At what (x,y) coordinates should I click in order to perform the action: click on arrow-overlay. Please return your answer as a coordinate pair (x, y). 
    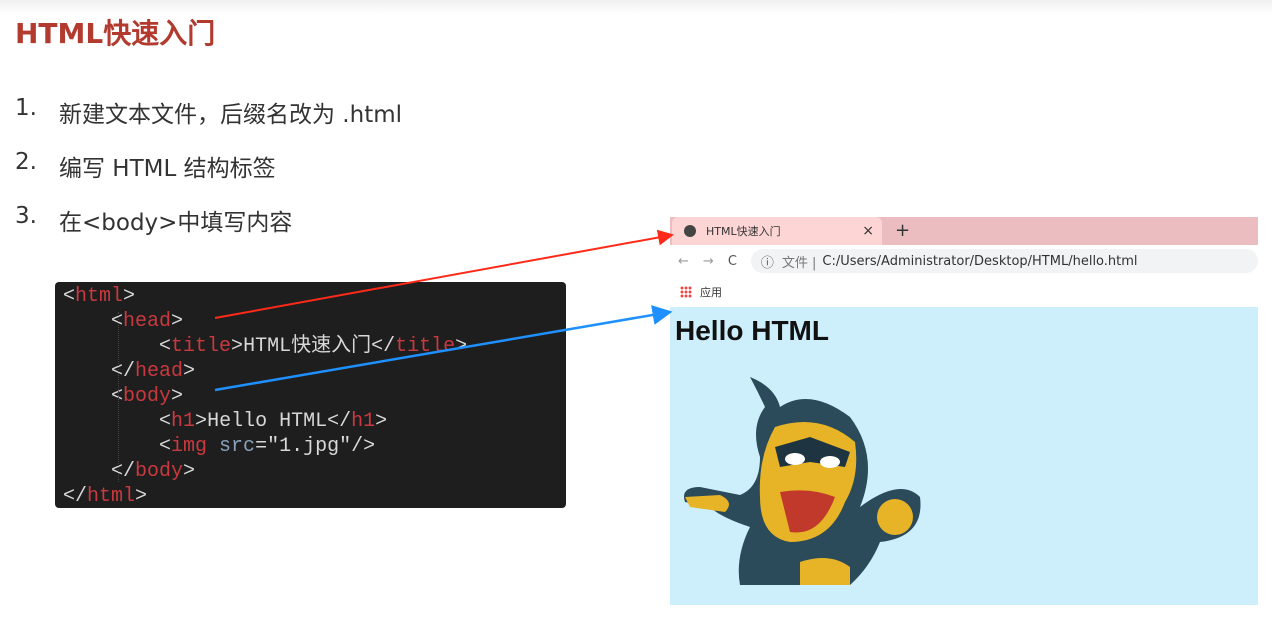
    Looking at the image, I should click on (444, 310).